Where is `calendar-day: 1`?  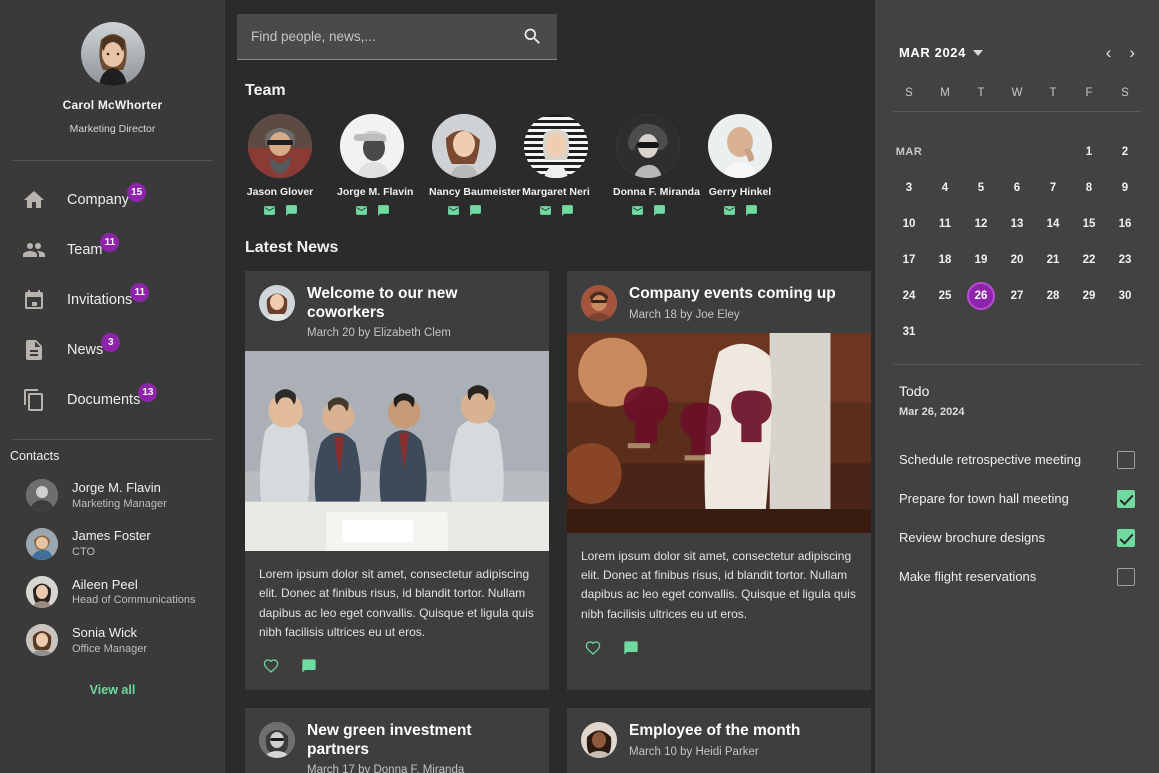 calendar-day: 1 is located at coordinates (1089, 152).